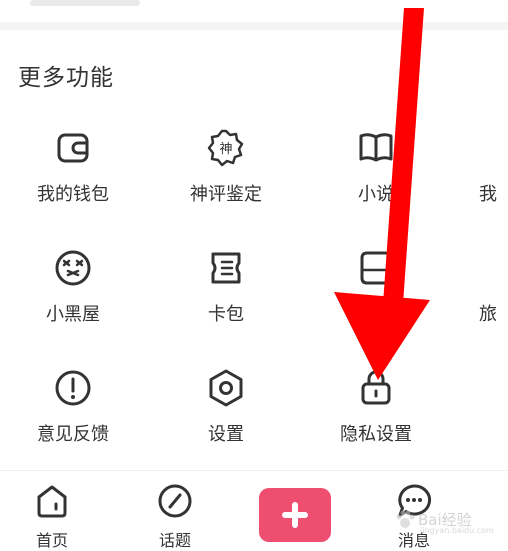 This screenshot has width=508, height=551. Describe the element at coordinates (51, 540) in the screenshot. I see `nav-label: 首页` at that location.